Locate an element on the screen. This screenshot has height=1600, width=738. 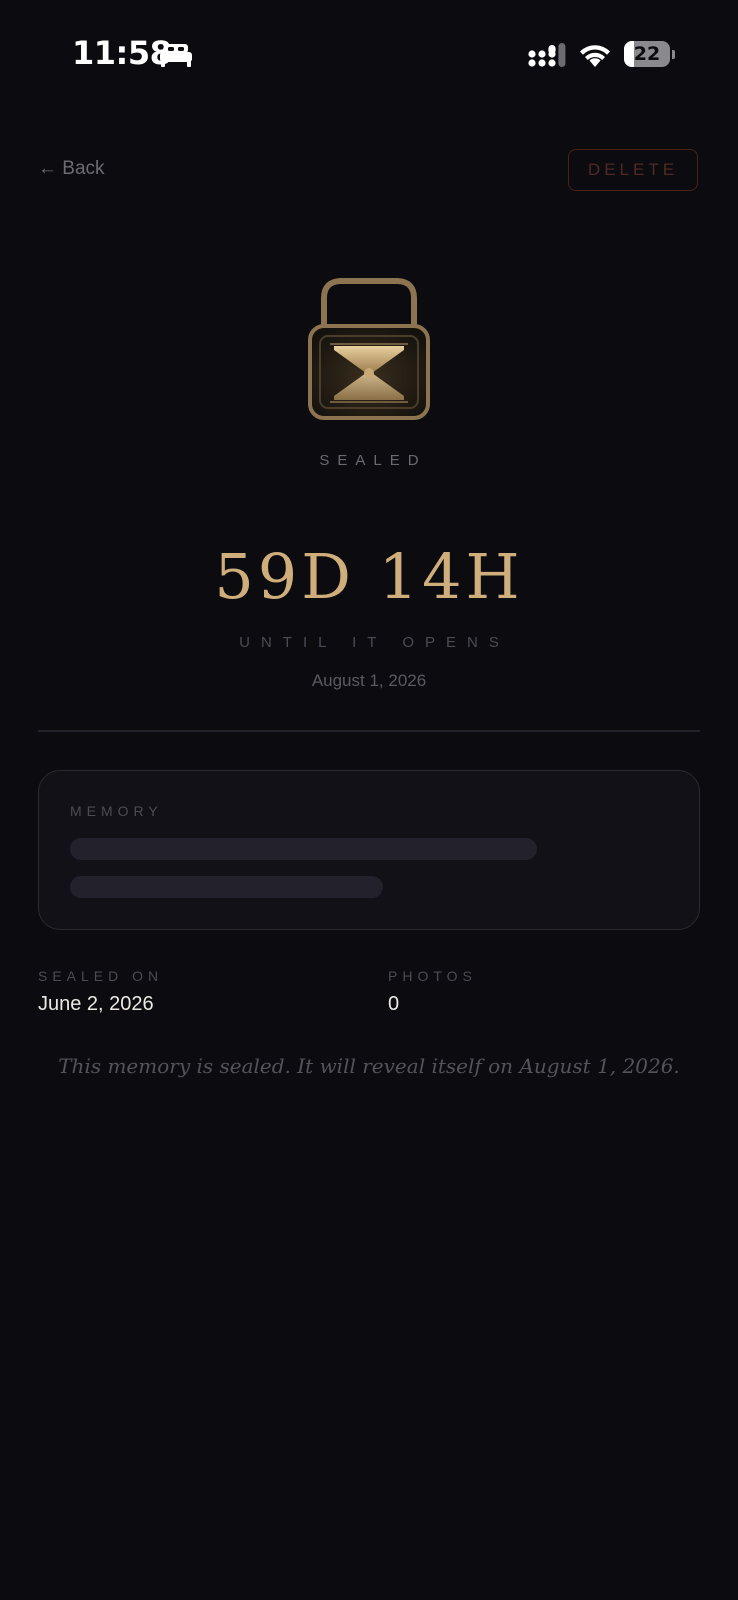
memory-card: MEMORY is located at coordinates (369, 850).